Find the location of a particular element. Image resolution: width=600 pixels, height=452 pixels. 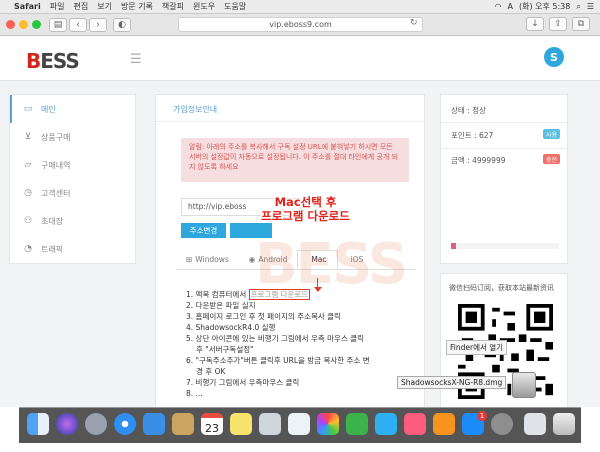

hamburger-menu-icon: ☰ is located at coordinates (136, 59).